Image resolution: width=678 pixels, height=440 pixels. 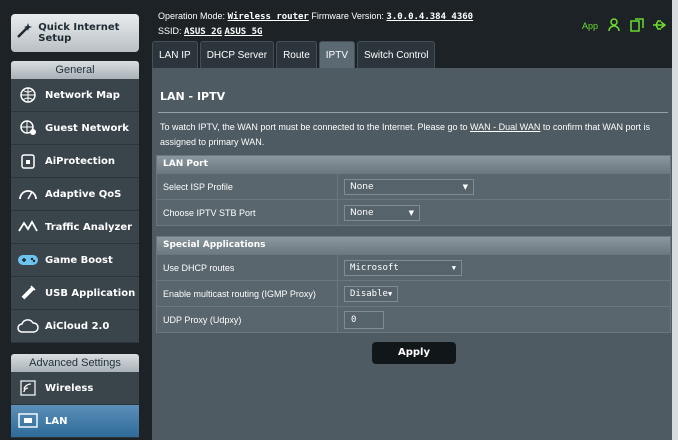 What do you see at coordinates (175, 54) in the screenshot?
I see `tab-lan-ip: LAN IP` at bounding box center [175, 54].